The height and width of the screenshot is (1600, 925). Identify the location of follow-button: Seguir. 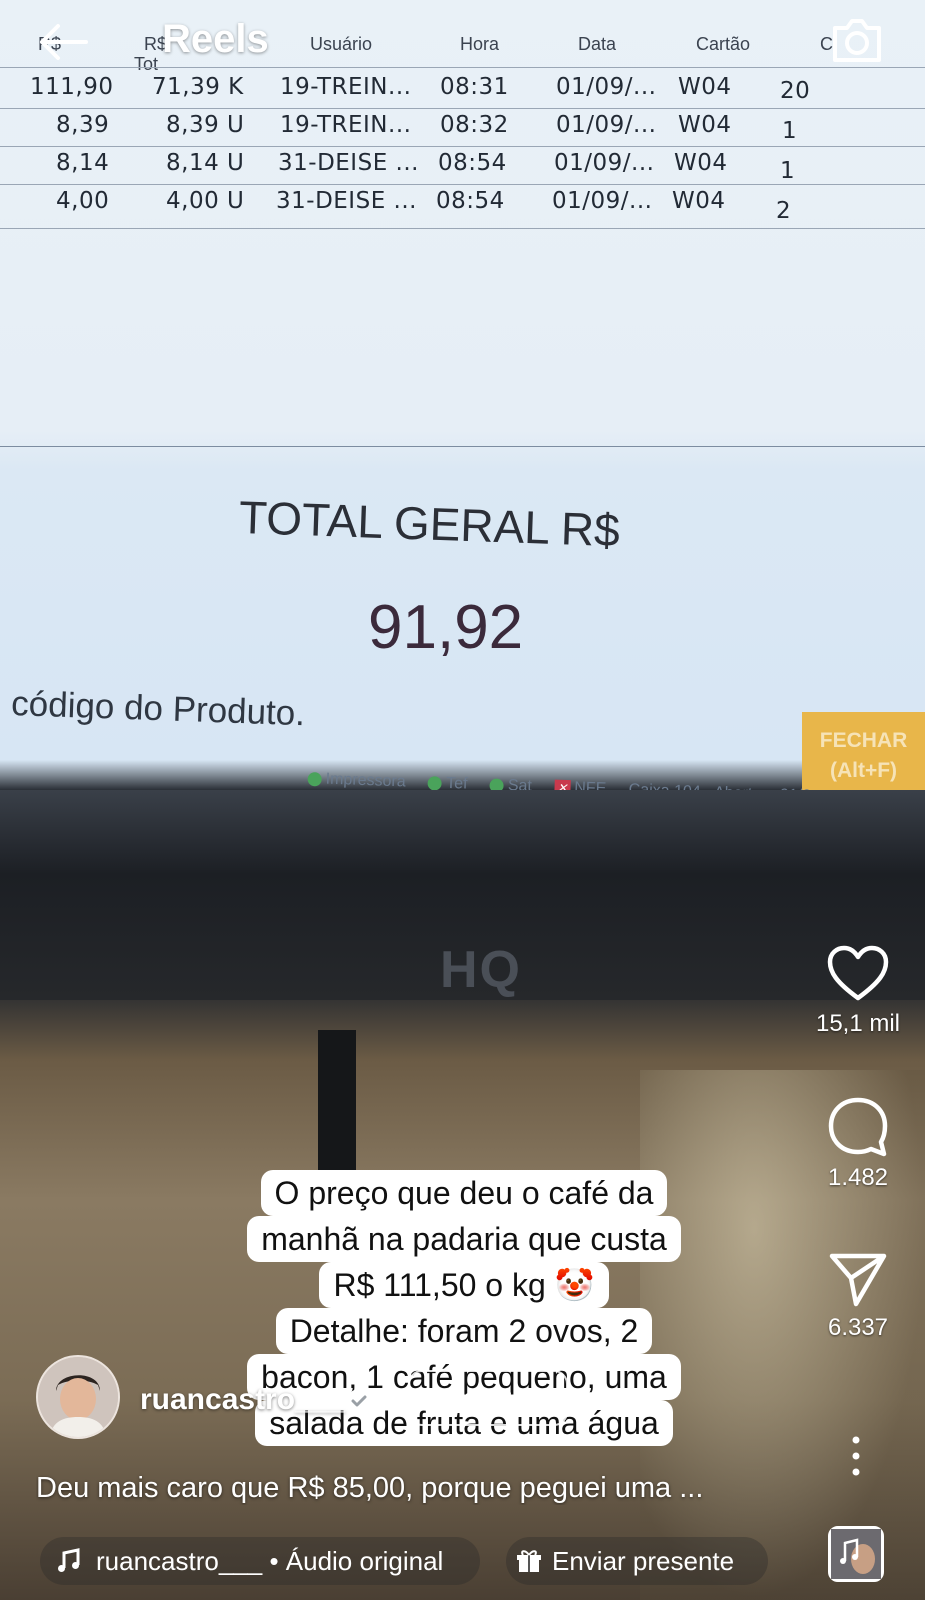
(488, 1398).